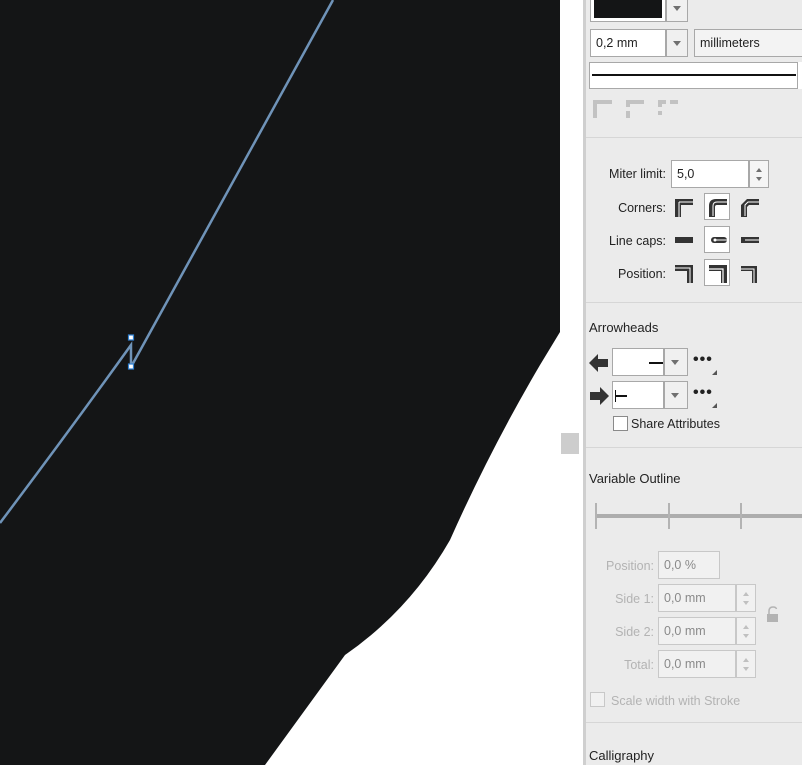 This screenshot has height=765, width=802. What do you see at coordinates (131, 366) in the screenshot?
I see `node-handle-bottom` at bounding box center [131, 366].